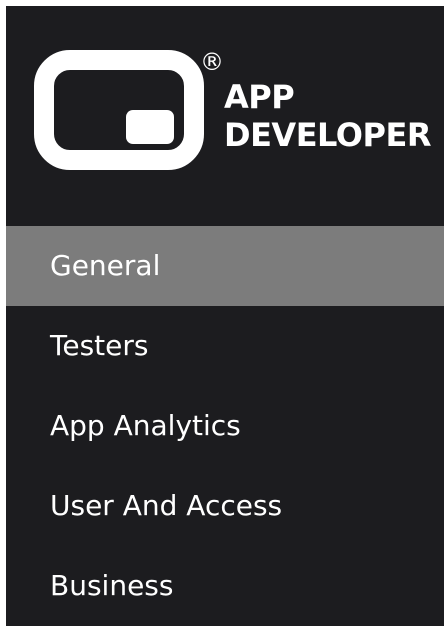  Describe the element at coordinates (225, 506) in the screenshot. I see `sidebar-item-user-and-access: User And Access` at that location.